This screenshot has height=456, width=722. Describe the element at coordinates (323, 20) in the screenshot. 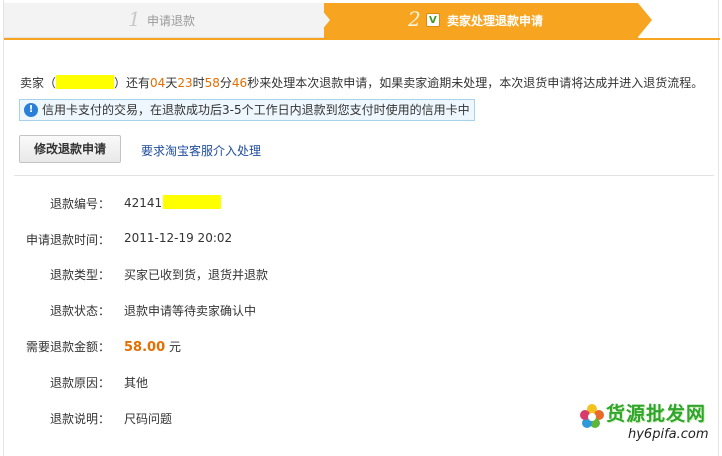

I see `step-arrow-divider` at that location.